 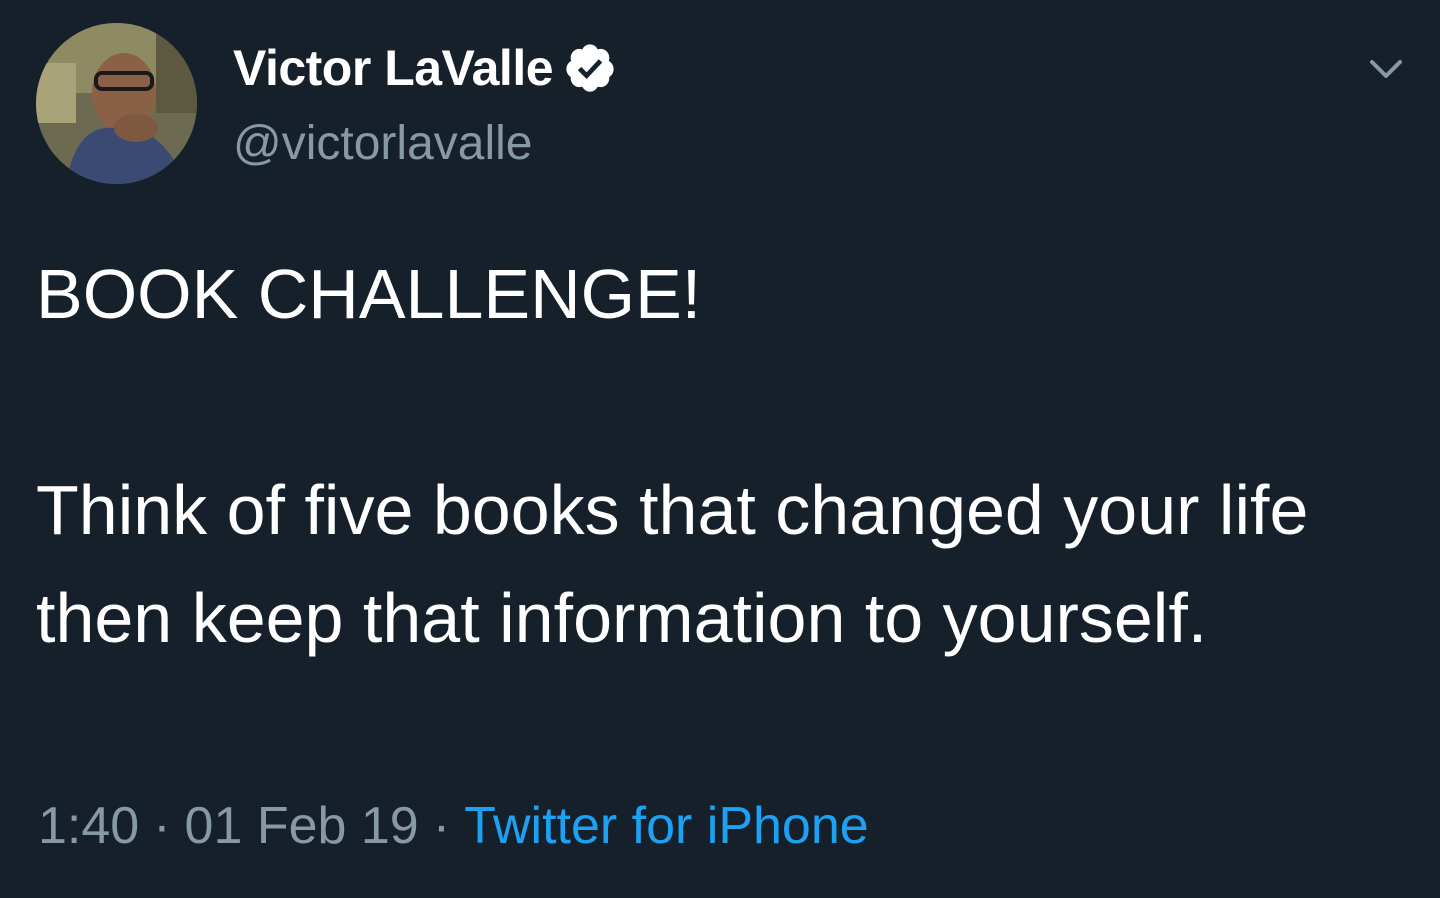 I want to click on tweet-meta: 1:40 · 01 Feb 19 · Twitter for iPhone, so click(x=453, y=826).